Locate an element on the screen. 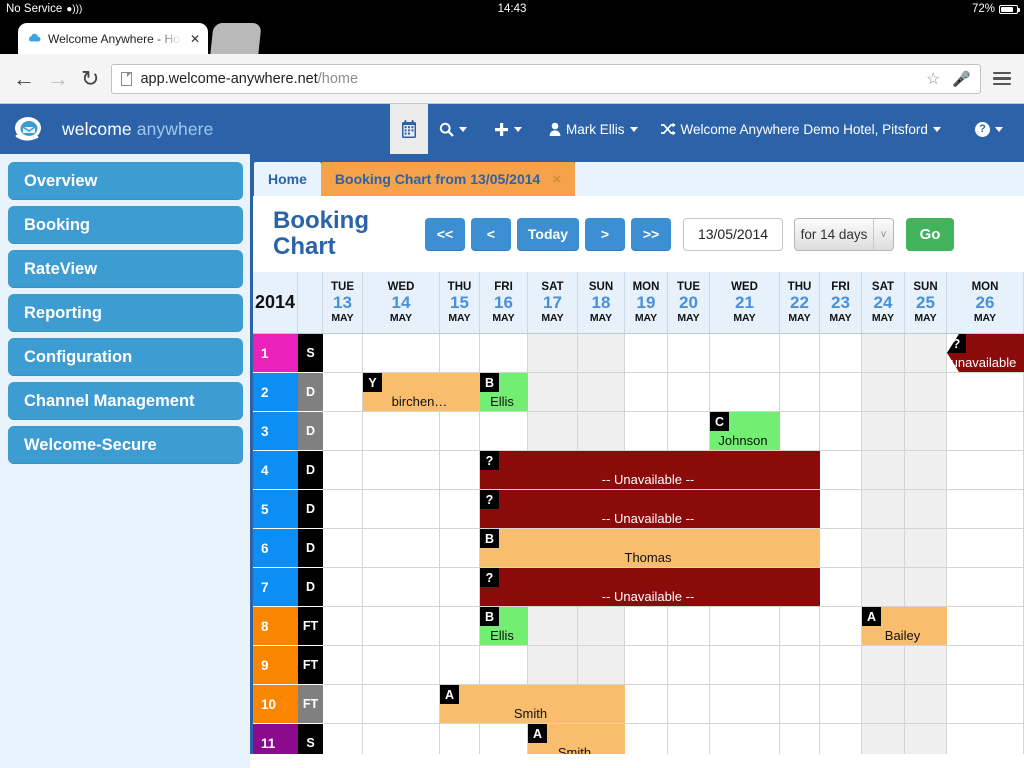 The height and width of the screenshot is (768, 1024). room-number-cell: 2 is located at coordinates (275, 392).